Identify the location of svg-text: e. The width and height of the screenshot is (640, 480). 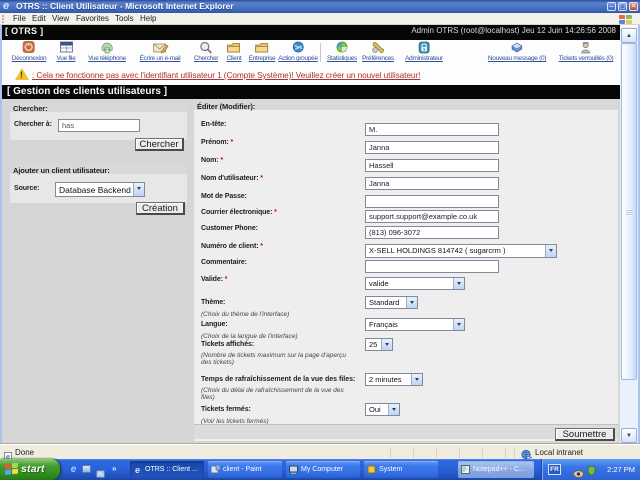
(137, 469).